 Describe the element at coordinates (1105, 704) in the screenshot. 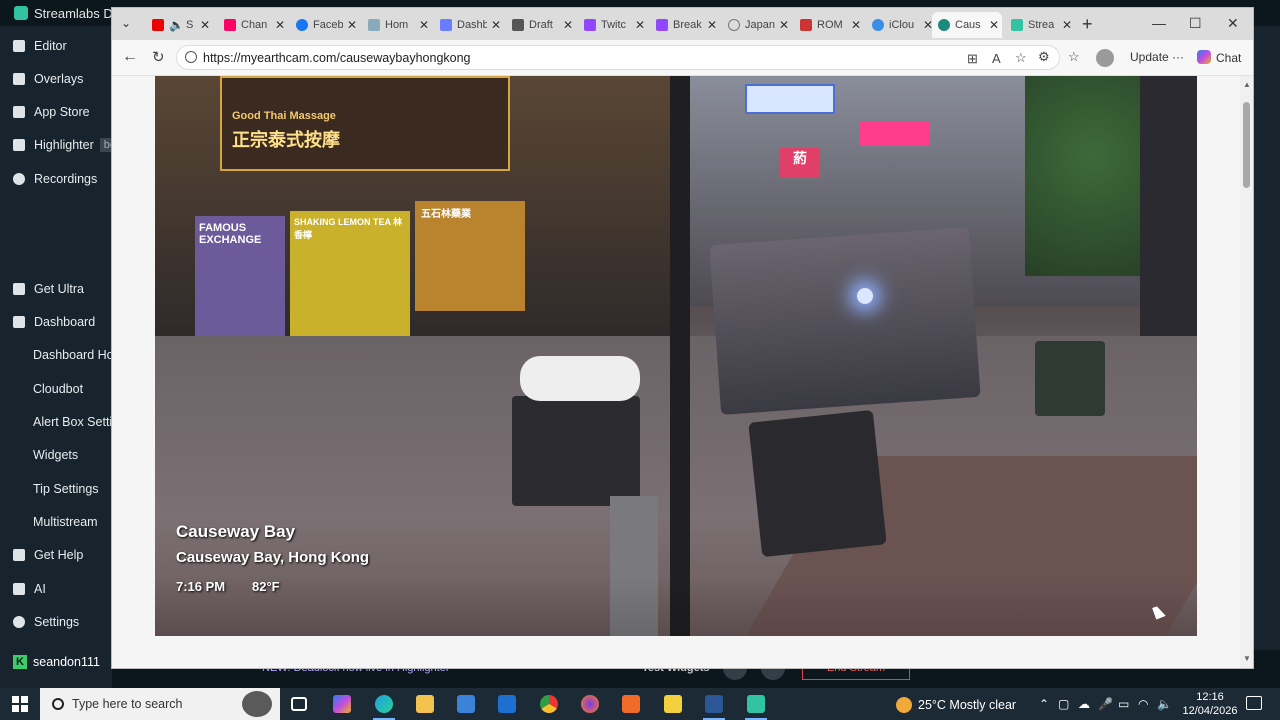

I see `microphone-icon: 🎤` at that location.